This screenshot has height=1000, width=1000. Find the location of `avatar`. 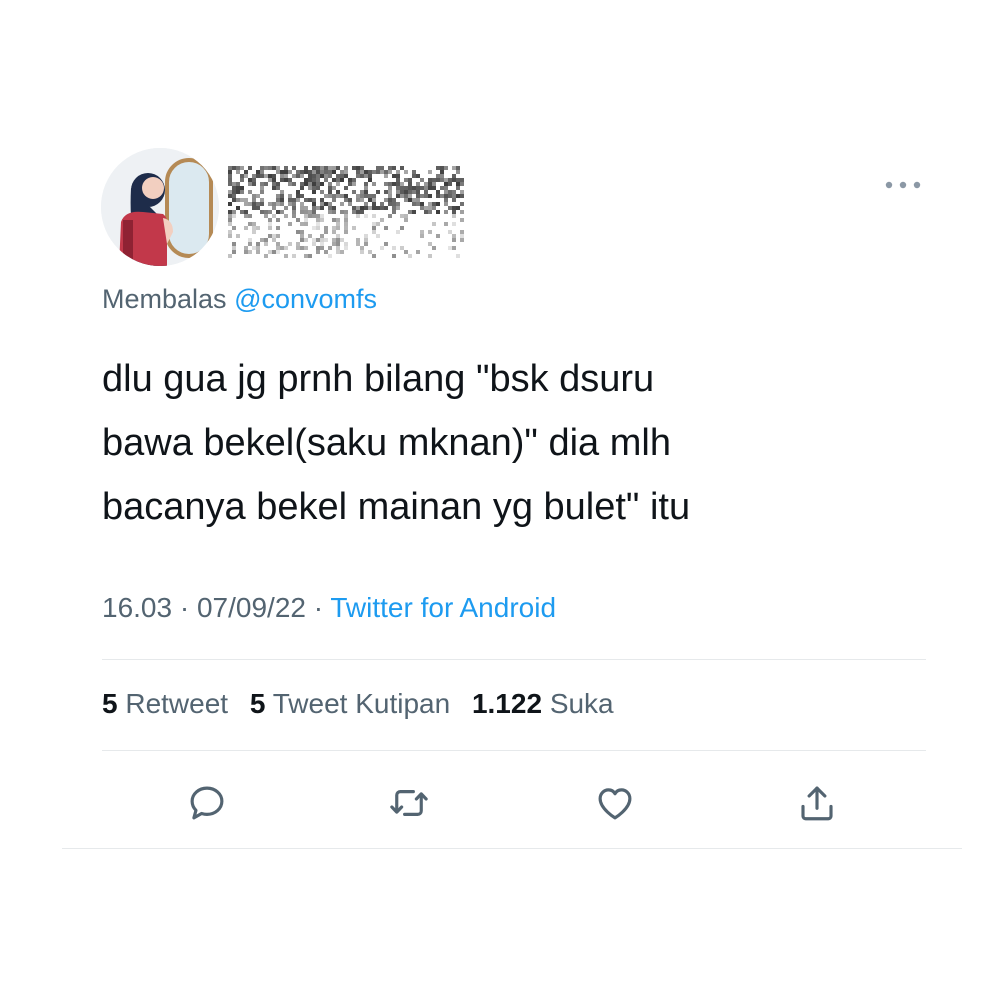

avatar is located at coordinates (160, 207).